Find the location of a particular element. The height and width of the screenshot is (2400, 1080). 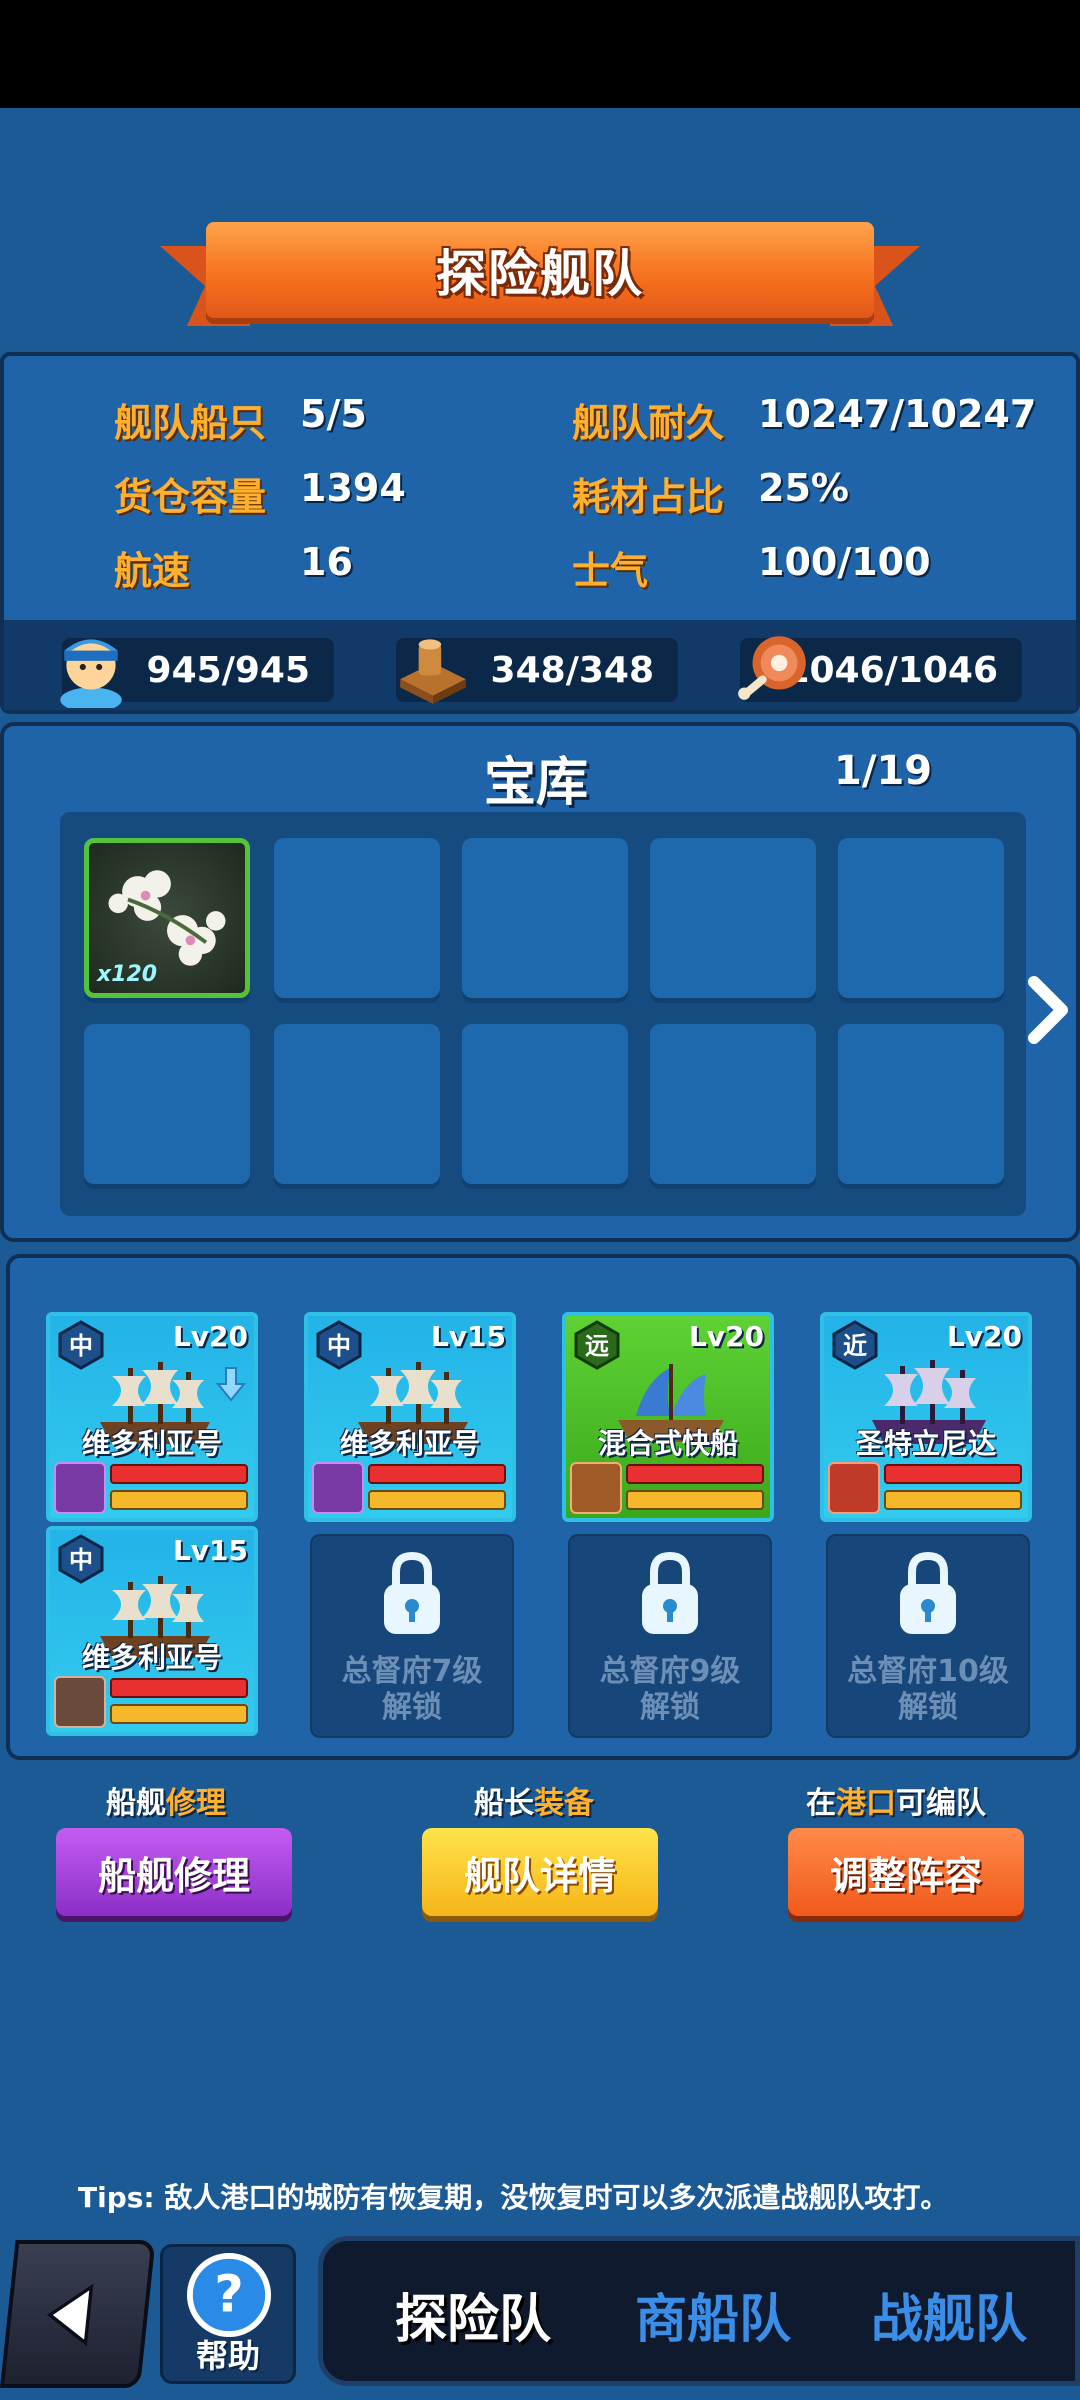

equip-hint: 船长装备 is located at coordinates (534, 1800).